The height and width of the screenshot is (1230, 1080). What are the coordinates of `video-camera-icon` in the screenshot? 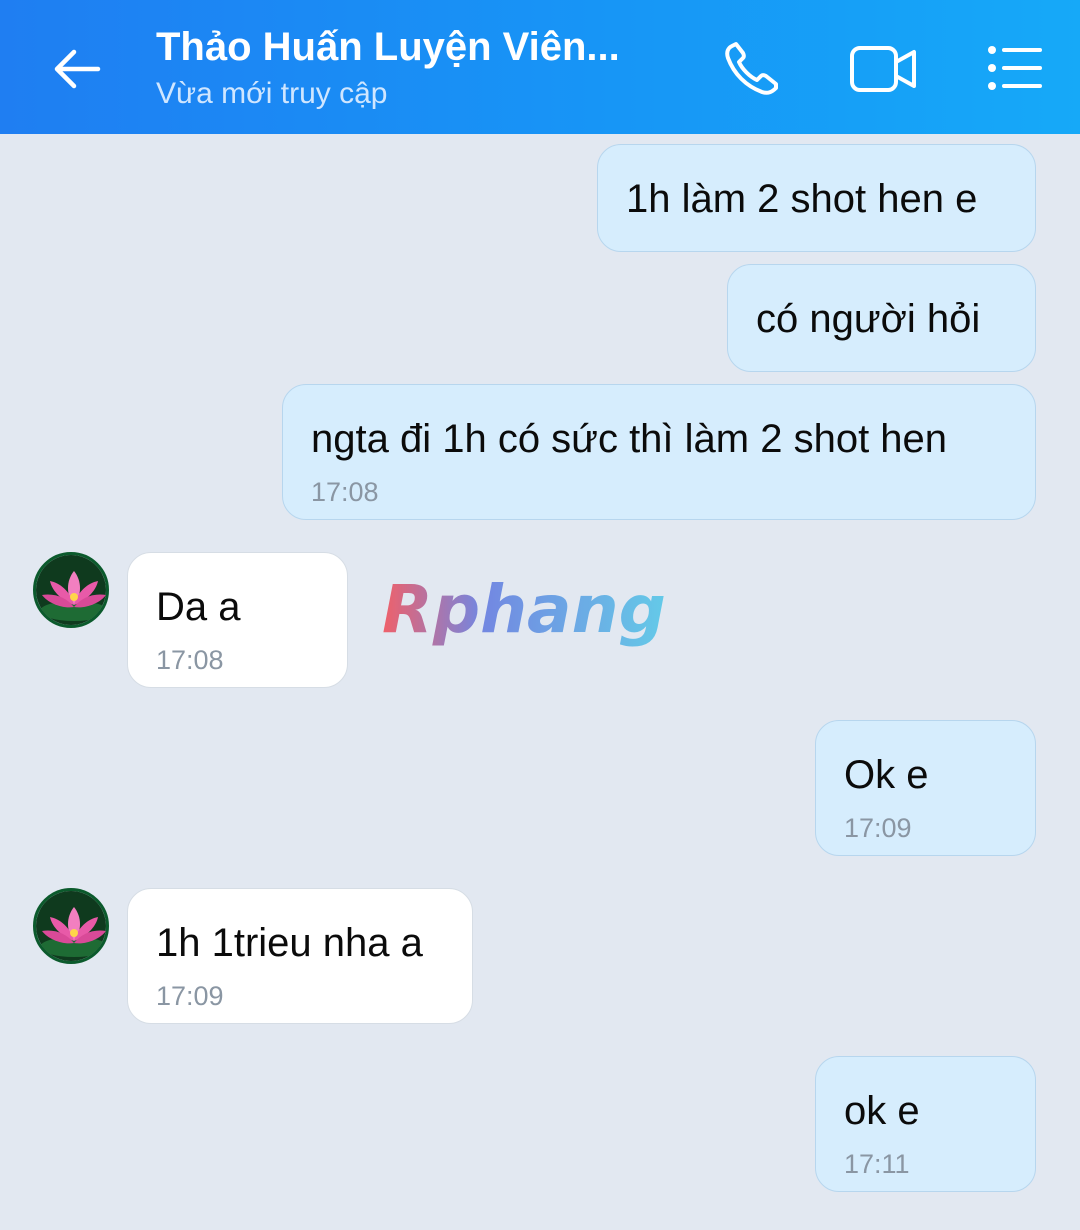 It's located at (883, 69).